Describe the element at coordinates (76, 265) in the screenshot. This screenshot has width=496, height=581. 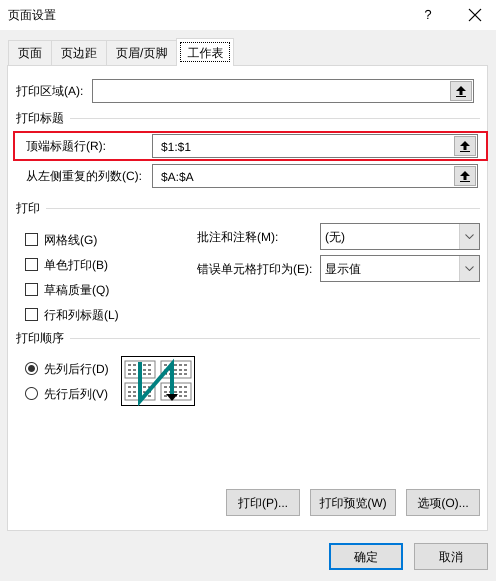
I see `checkbox-label: 单色打印(B)` at that location.